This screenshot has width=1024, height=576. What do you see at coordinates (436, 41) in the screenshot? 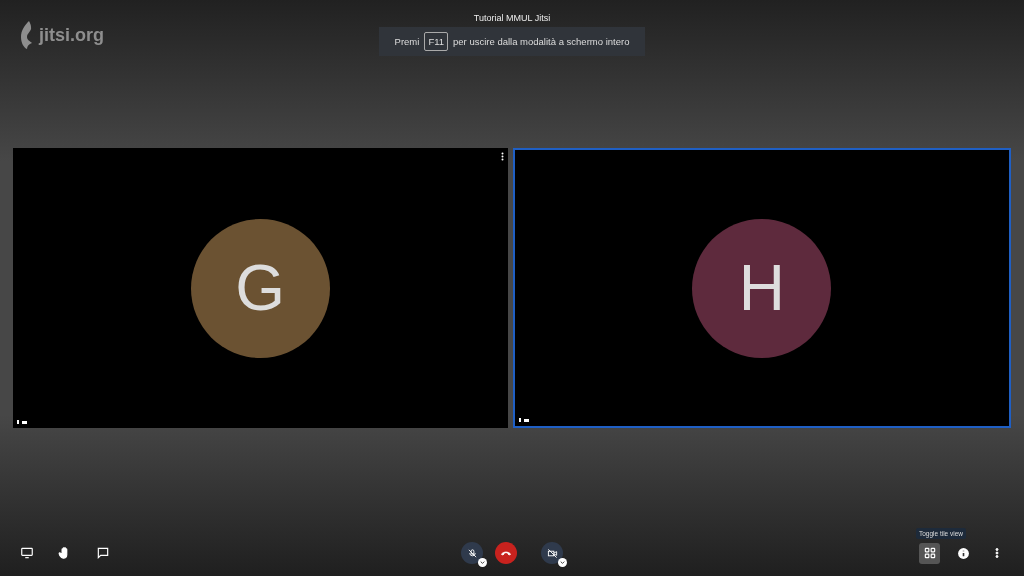
I see `key-label: F11` at bounding box center [436, 41].